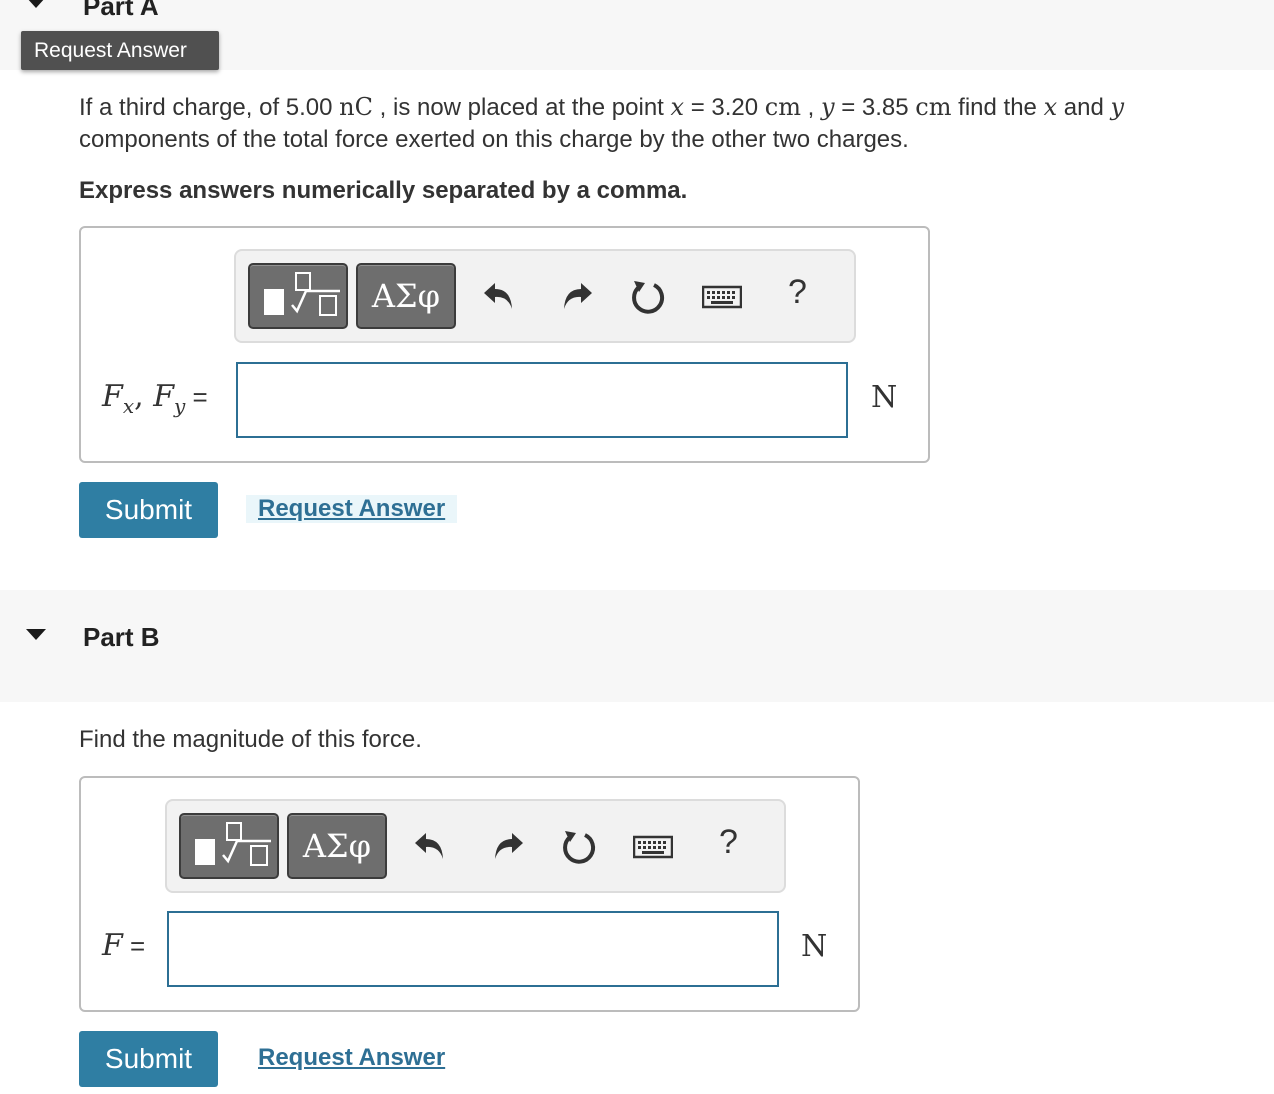 This screenshot has height=1094, width=1274. What do you see at coordinates (473, 949) in the screenshot?
I see `part-b-answer-input` at bounding box center [473, 949].